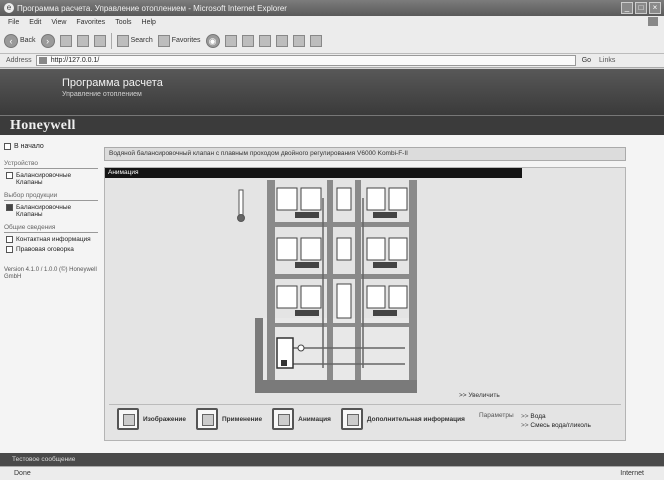  What do you see at coordinates (43, 125) in the screenshot?
I see `honeywell-logo: Honeywell` at bounding box center [43, 125].